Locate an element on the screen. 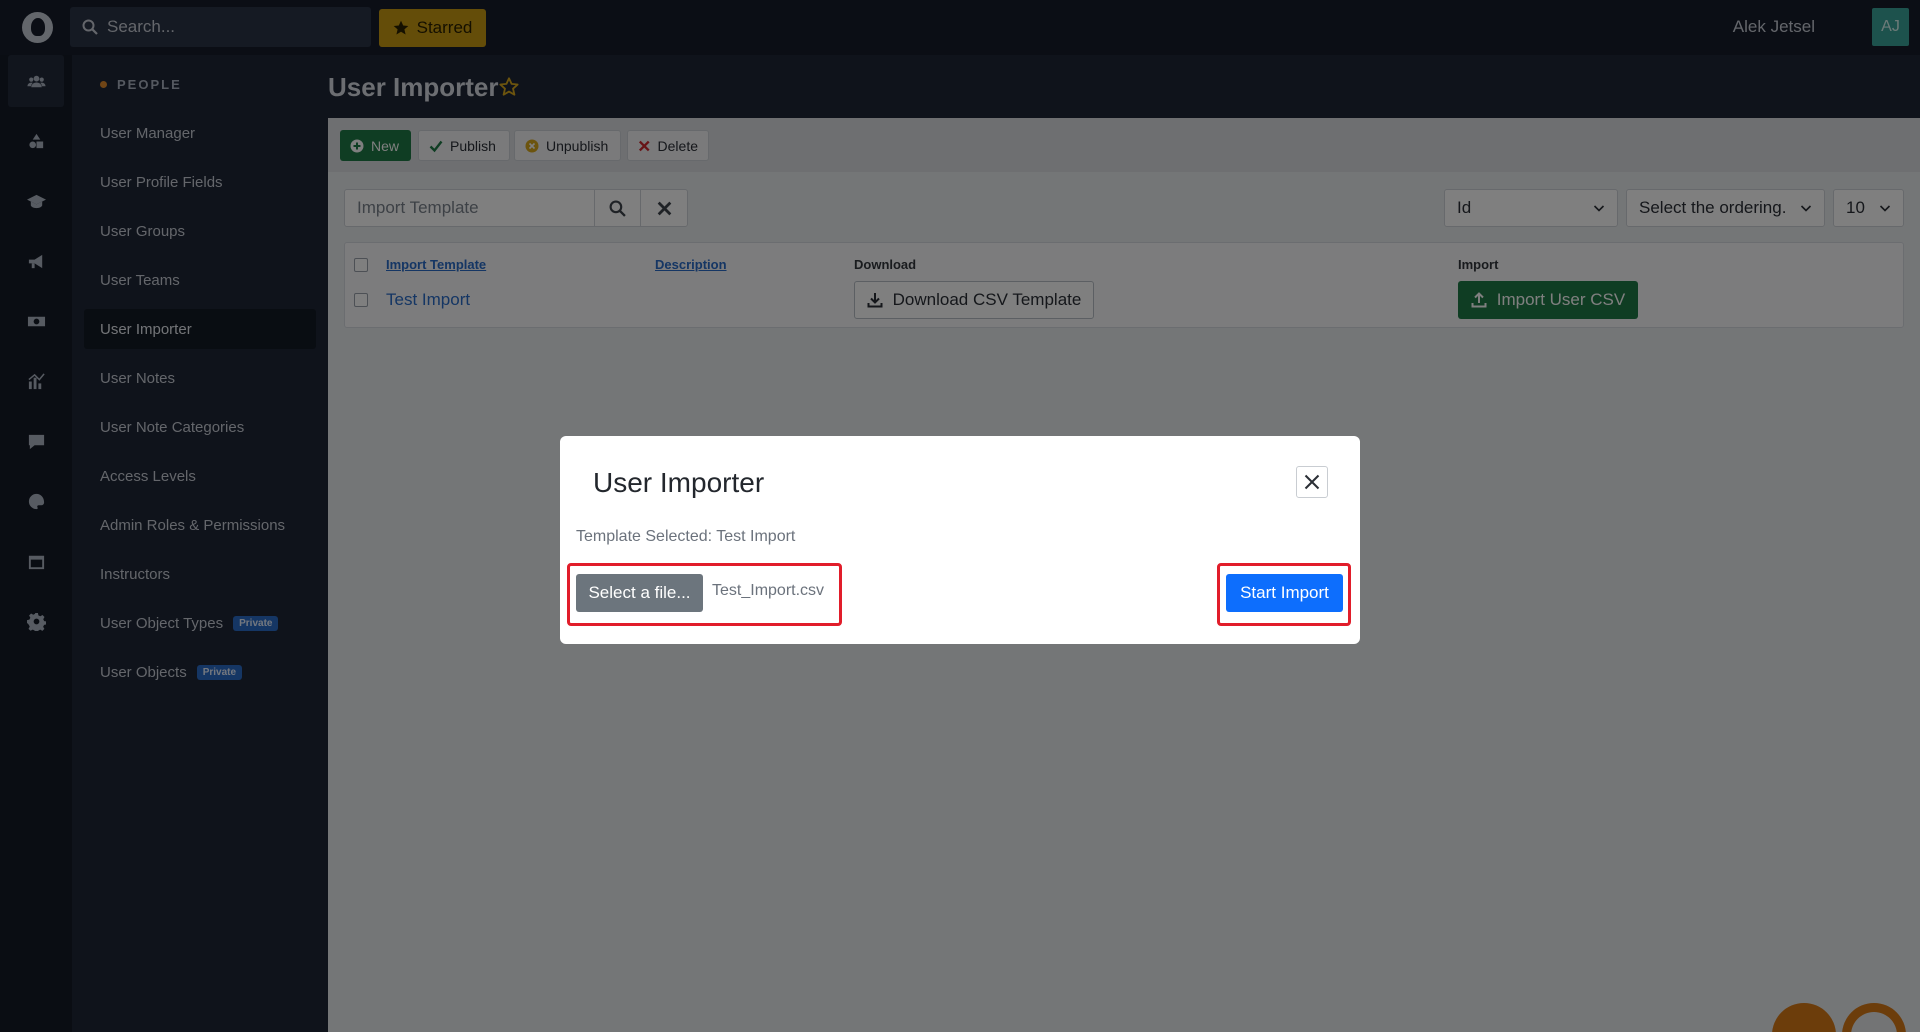  modal-close-button is located at coordinates (1312, 482).